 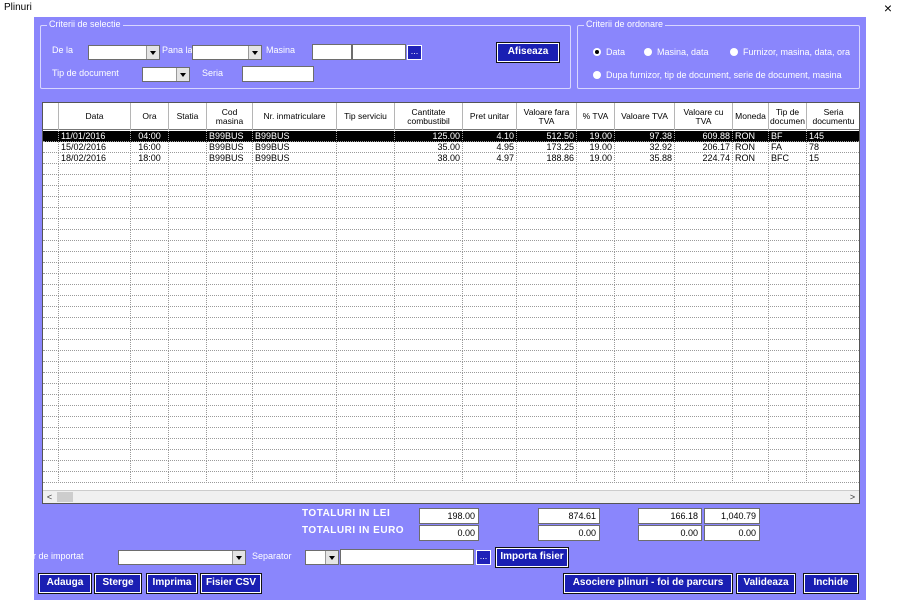 What do you see at coordinates (150, 147) in the screenshot?
I see `table-cell: 16:00` at bounding box center [150, 147].